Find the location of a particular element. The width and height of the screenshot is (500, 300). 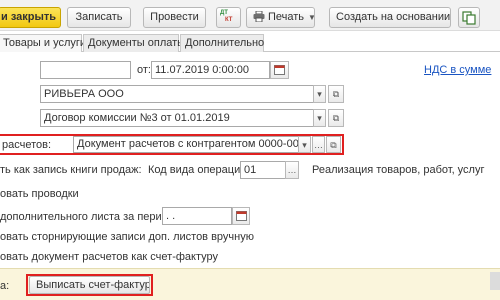

calendar-button is located at coordinates (279, 70).